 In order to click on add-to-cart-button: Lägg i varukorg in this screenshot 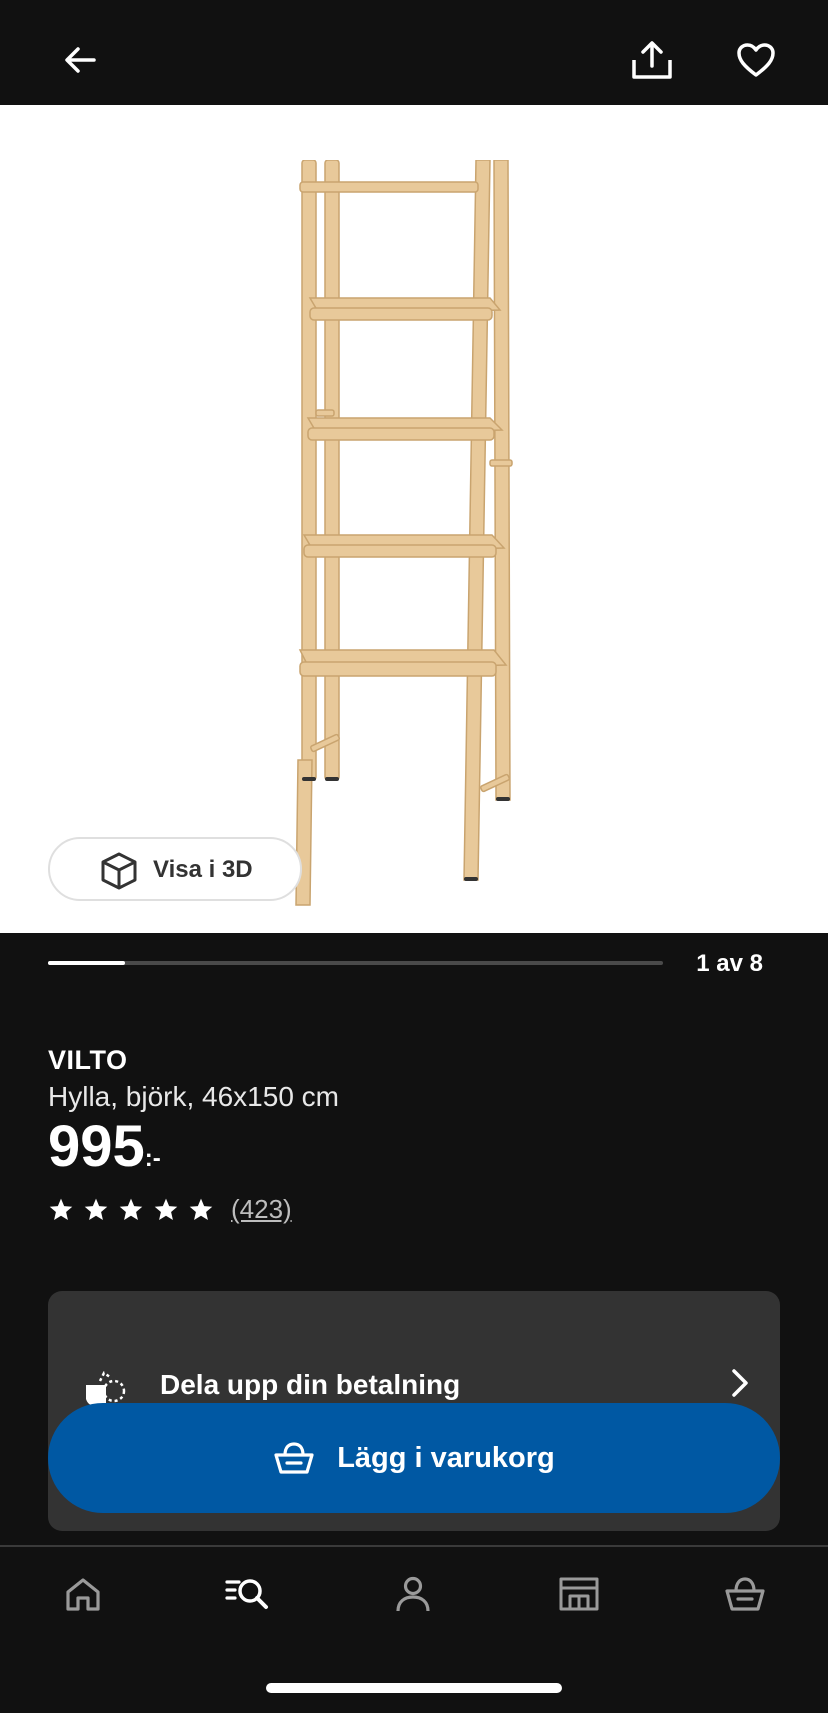, I will do `click(414, 1458)`.